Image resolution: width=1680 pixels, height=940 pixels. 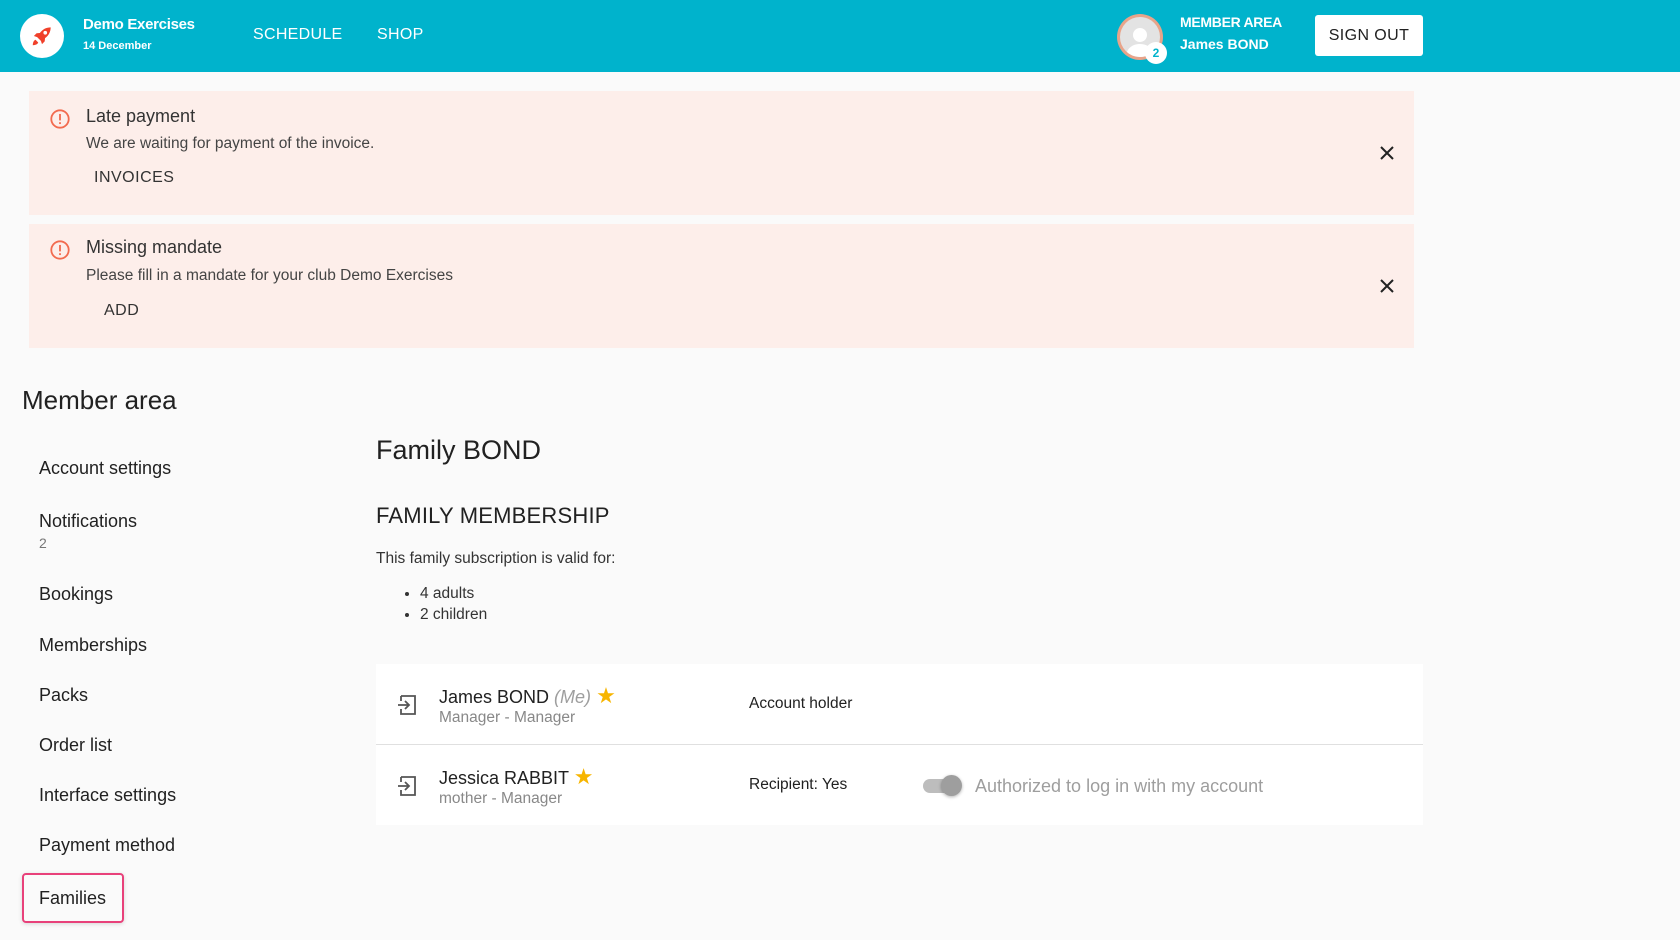 I want to click on sidebar-item-account-settings: Account settings, so click(x=105, y=468).